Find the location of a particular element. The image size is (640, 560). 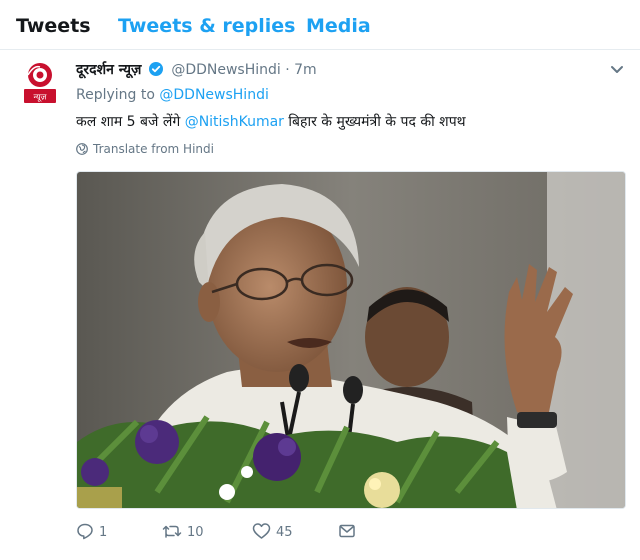

profile-tabs: Tweets Tweets & replies Media is located at coordinates (320, 25).